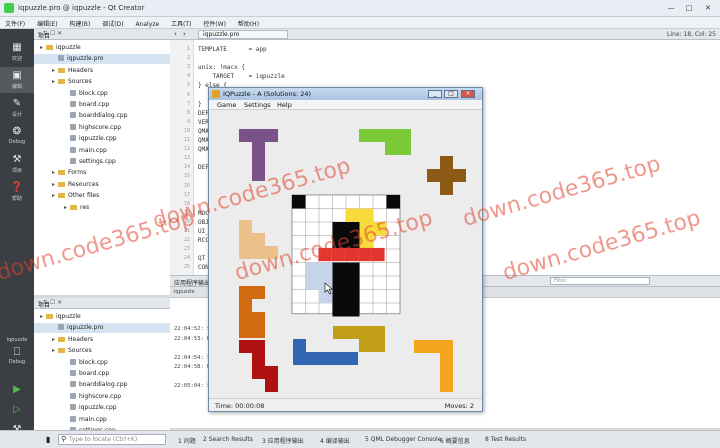 This screenshot has height=448, width=720. Describe the element at coordinates (175, 34) in the screenshot. I see `nav-back-icon: ‹` at that location.